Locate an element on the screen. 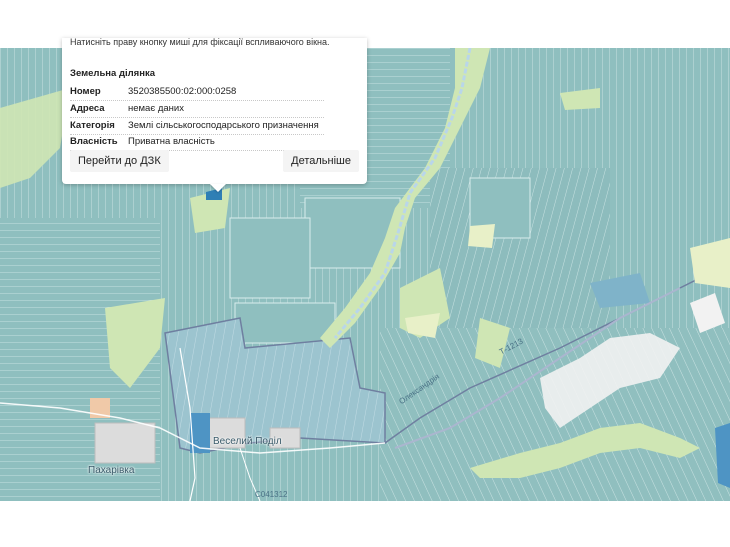  meadow is located at coordinates (481, 236).